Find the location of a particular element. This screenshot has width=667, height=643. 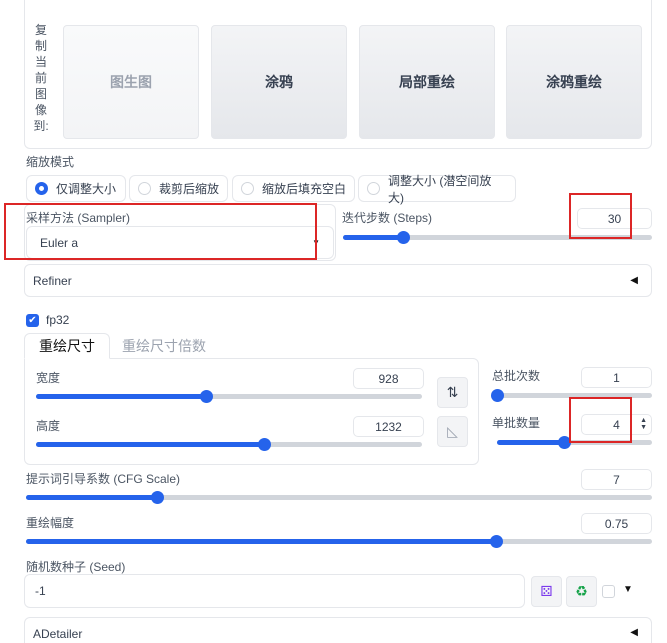

checkbox-checked-icon: ✔ is located at coordinates (32, 320).